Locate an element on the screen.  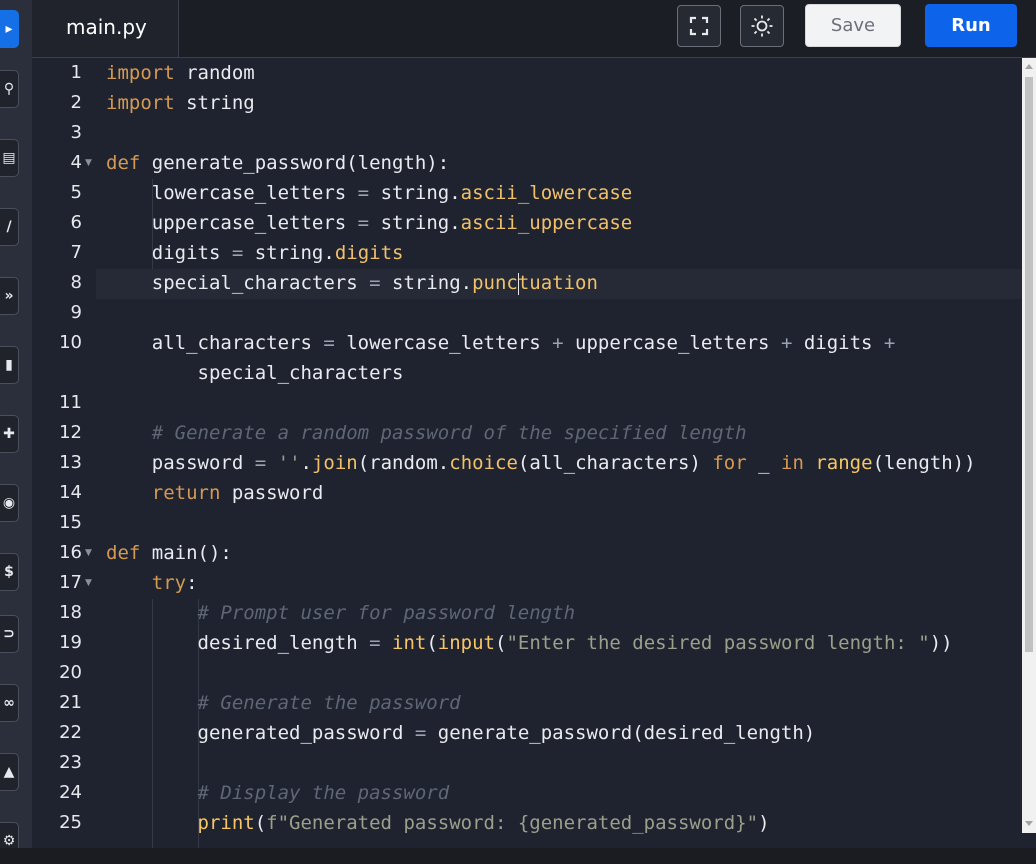
scroll-up-arrow-icon is located at coordinates (1029, 66).